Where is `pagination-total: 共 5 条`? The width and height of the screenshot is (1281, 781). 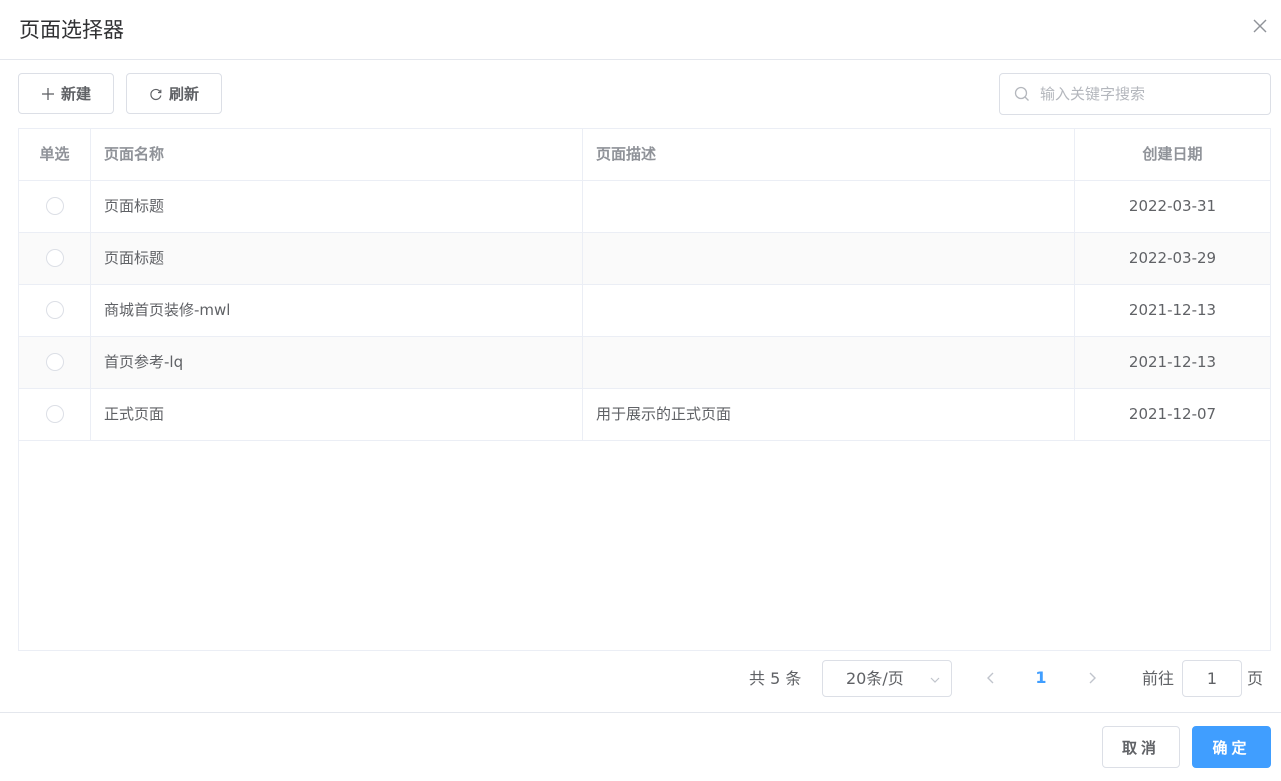
pagination-total: 共 5 条 is located at coordinates (775, 678).